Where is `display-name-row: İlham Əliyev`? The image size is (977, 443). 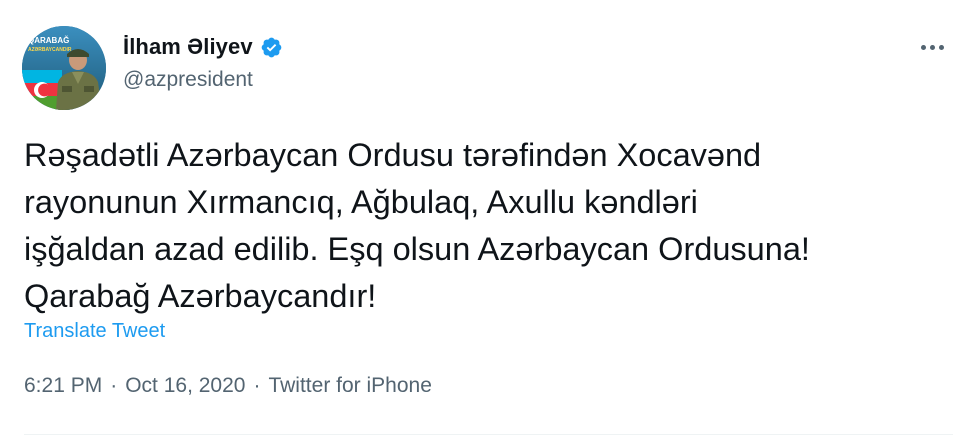
display-name-row: İlham Əliyev is located at coordinates (203, 47).